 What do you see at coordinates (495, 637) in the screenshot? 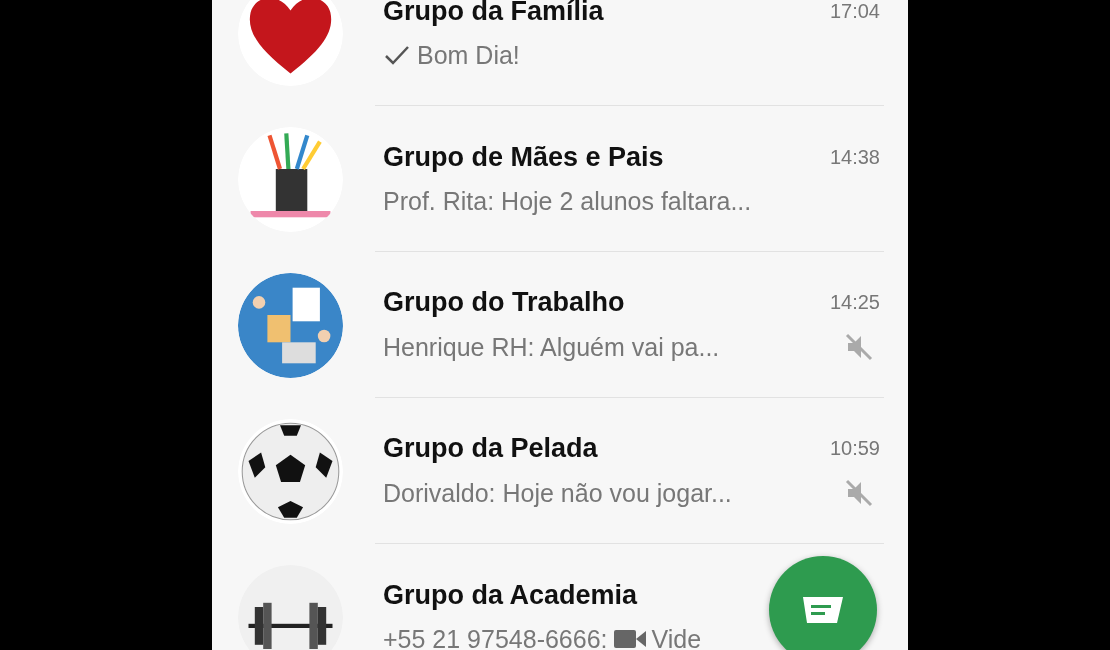
I see `message-preview: +55 21 97548-6666:` at bounding box center [495, 637].